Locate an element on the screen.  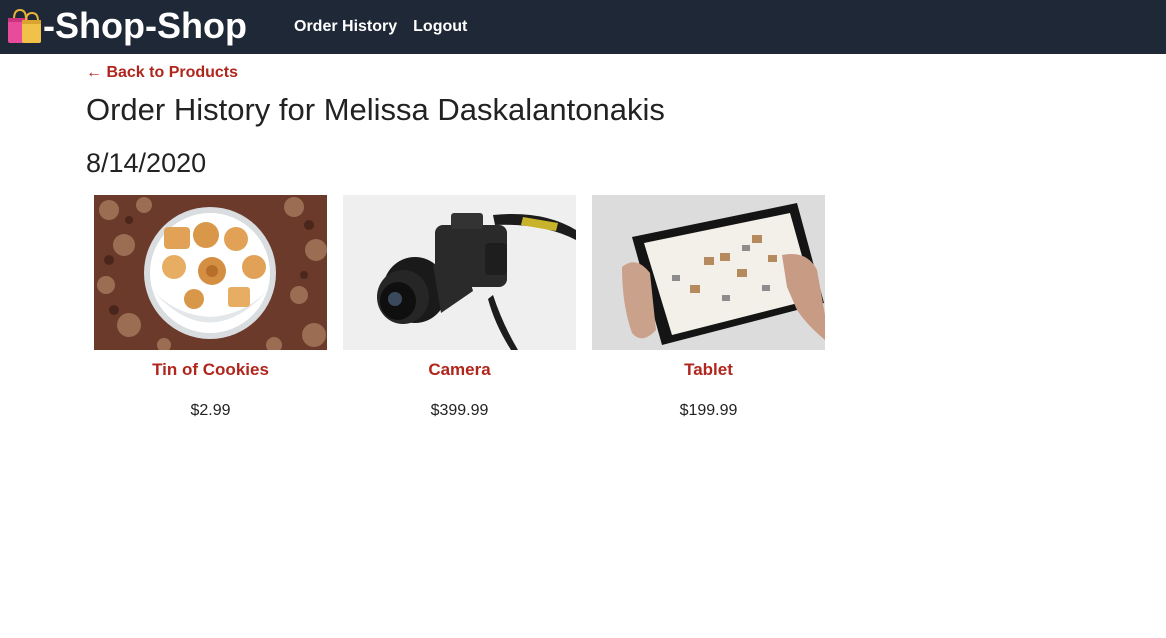
nav-links: Order History Logout is located at coordinates (380, 27).